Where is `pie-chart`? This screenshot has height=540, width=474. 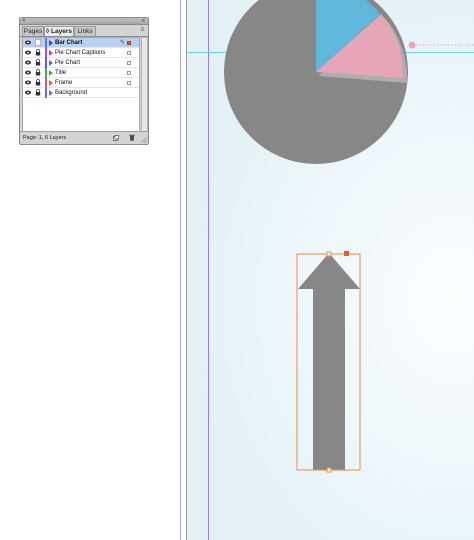 pie-chart is located at coordinates (316, 82).